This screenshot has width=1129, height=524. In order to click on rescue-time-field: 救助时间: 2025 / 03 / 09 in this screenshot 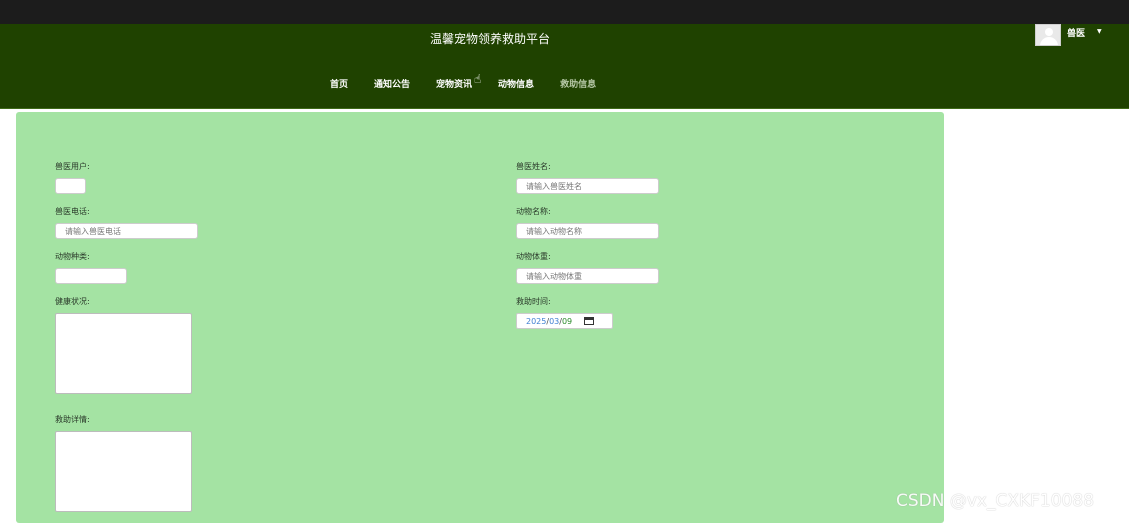, I will do `click(587, 312)`.